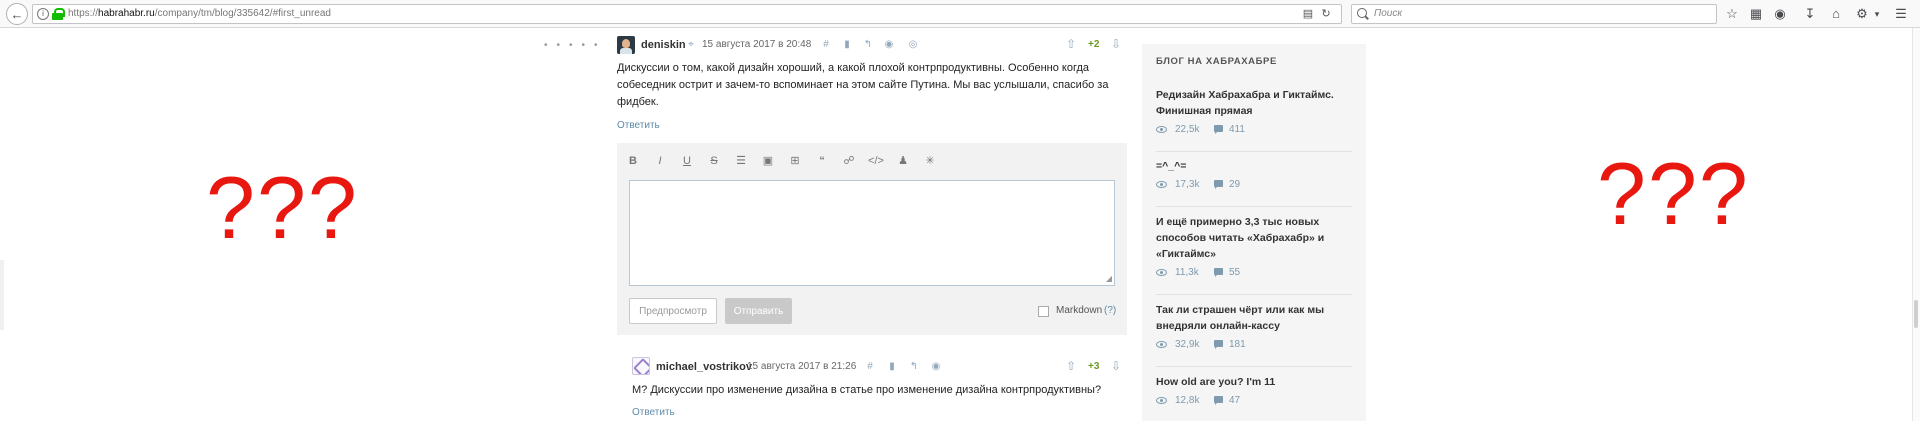 This screenshot has width=1920, height=421. Describe the element at coordinates (903, 161) in the screenshot. I see `user-icon: ♟` at that location.